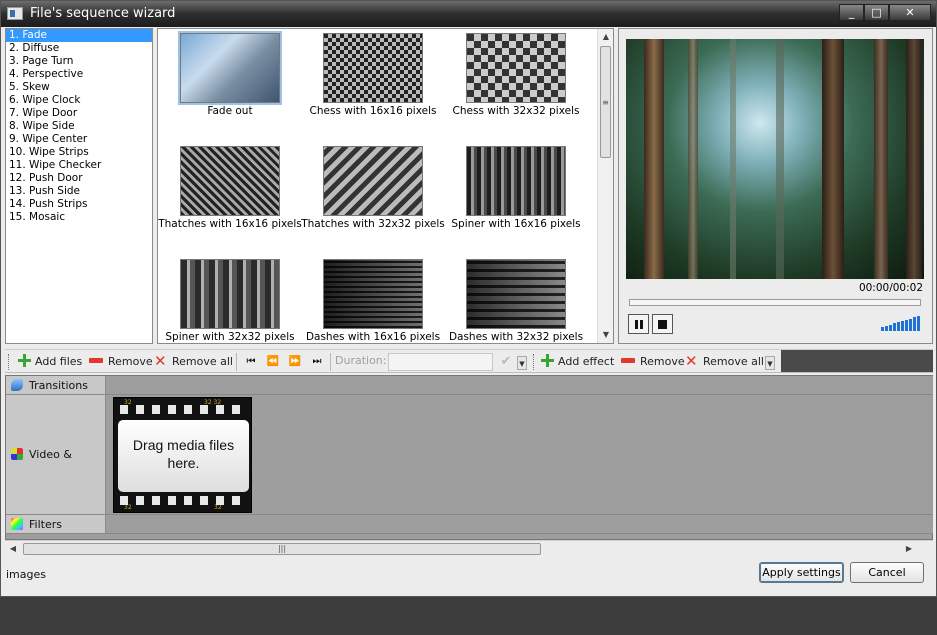  I want to click on thumbnail-caption: Spiner with 16x16 pixels, so click(516, 224).